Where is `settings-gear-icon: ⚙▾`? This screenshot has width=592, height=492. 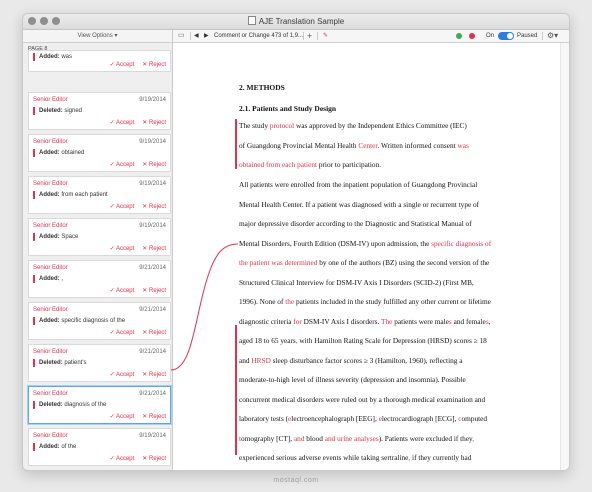 settings-gear-icon: ⚙▾ is located at coordinates (552, 36).